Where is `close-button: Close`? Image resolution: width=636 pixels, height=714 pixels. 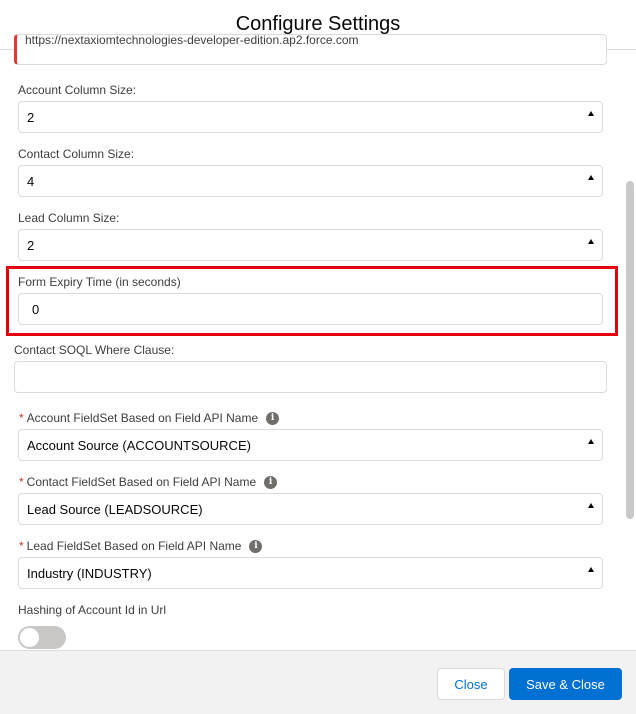
close-button: Close is located at coordinates (471, 684).